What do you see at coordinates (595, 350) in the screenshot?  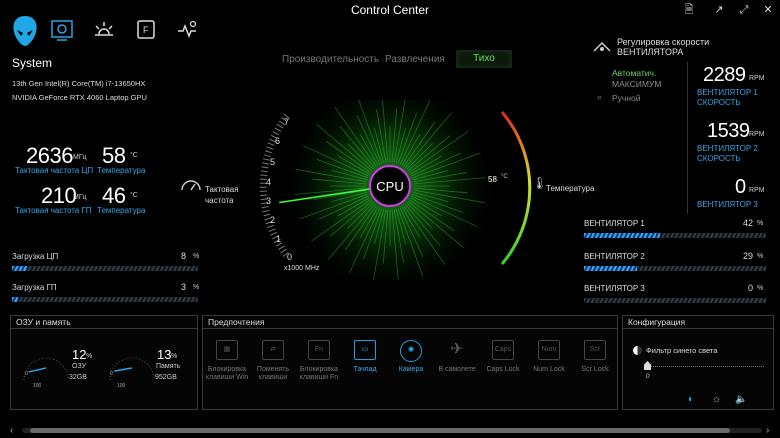 I see `scroll-lock-icon: Scr` at bounding box center [595, 350].